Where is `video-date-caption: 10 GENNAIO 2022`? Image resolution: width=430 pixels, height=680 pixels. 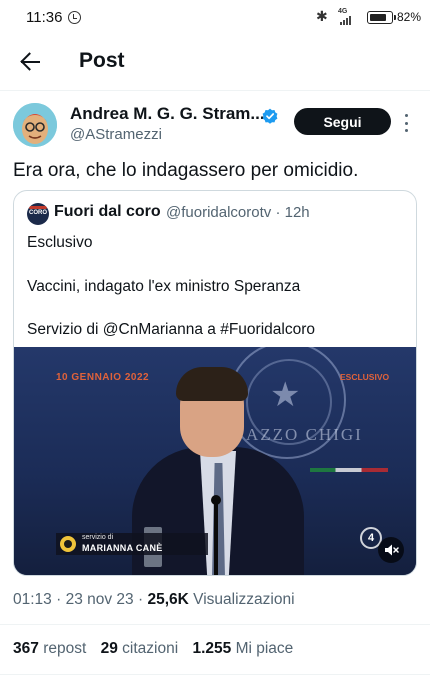 video-date-caption: 10 GENNAIO 2022 is located at coordinates (103, 377).